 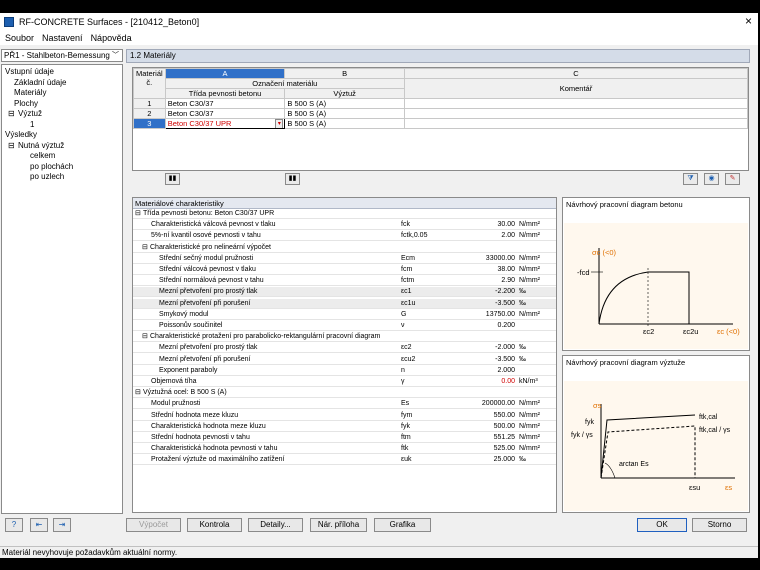 I want to click on property-value: 2.000, so click(x=490, y=371).